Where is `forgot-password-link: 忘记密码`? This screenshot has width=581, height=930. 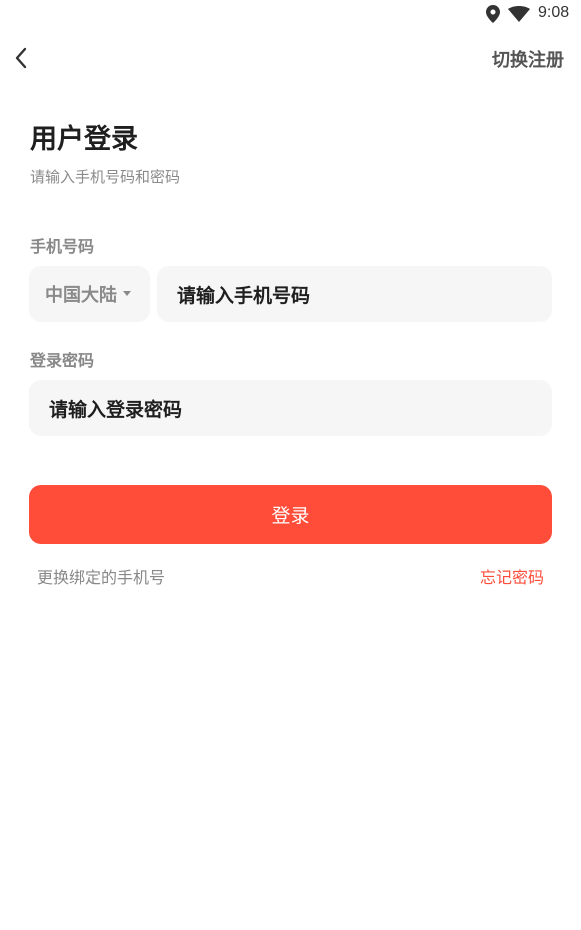
forgot-password-link: 忘记密码 is located at coordinates (512, 576).